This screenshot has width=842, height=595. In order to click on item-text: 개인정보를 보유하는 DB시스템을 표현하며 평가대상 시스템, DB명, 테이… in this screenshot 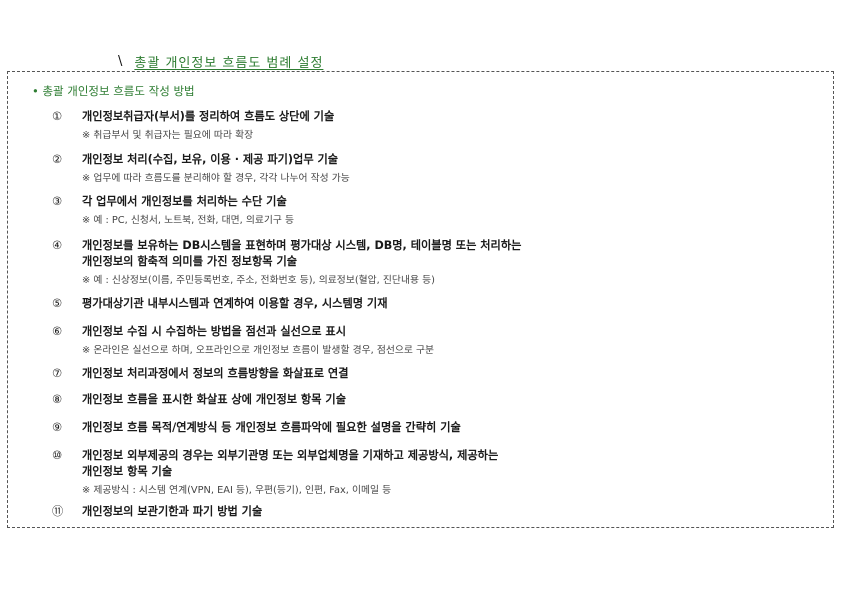, I will do `click(302, 245)`.